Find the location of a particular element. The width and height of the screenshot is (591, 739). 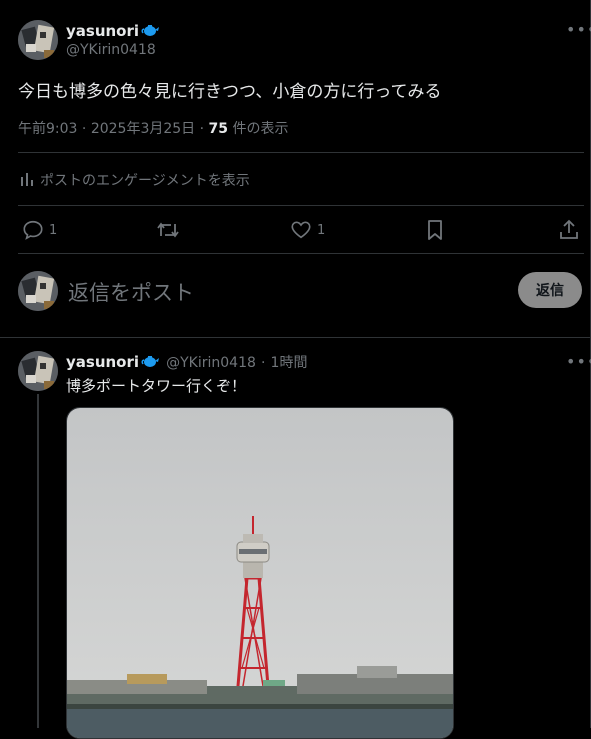

views-count: 75 is located at coordinates (218, 129).